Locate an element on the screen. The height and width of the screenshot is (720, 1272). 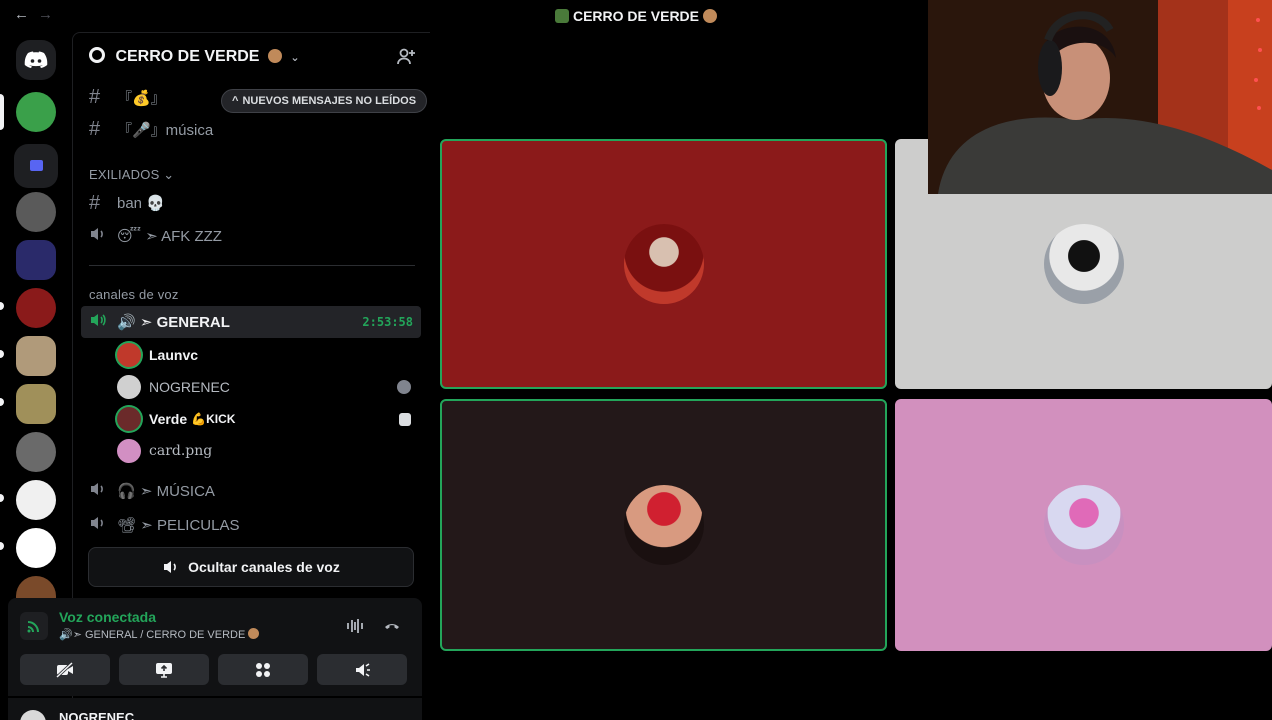
participant-tile-card is located at coordinates (1083, 525).